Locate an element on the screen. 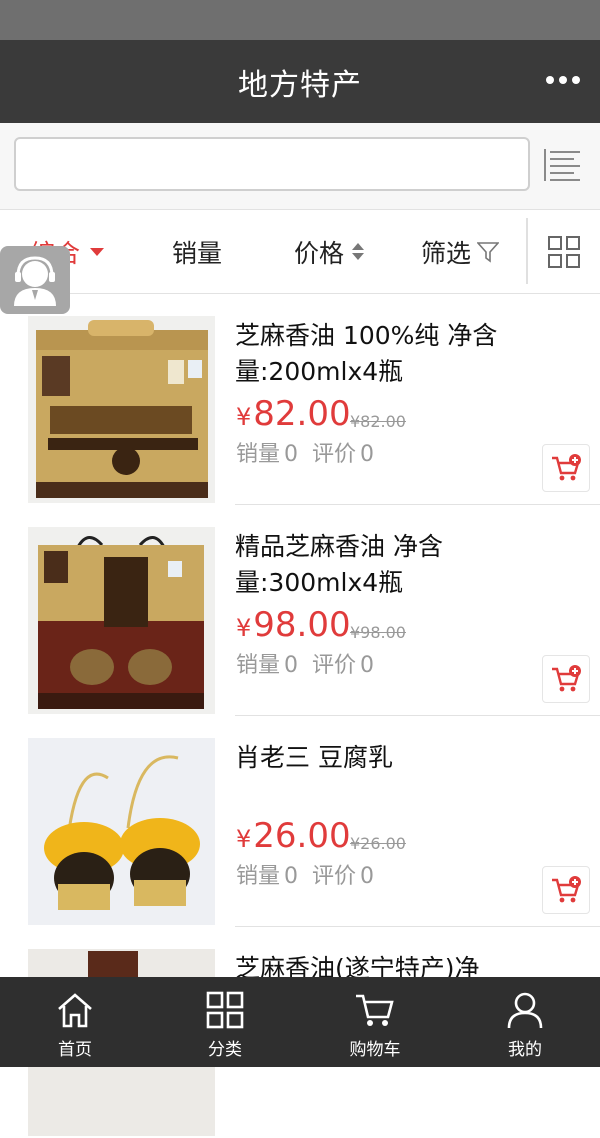 This screenshot has height=1138, width=600. product-name: 肖老三 豆腐乳 is located at coordinates (314, 757).